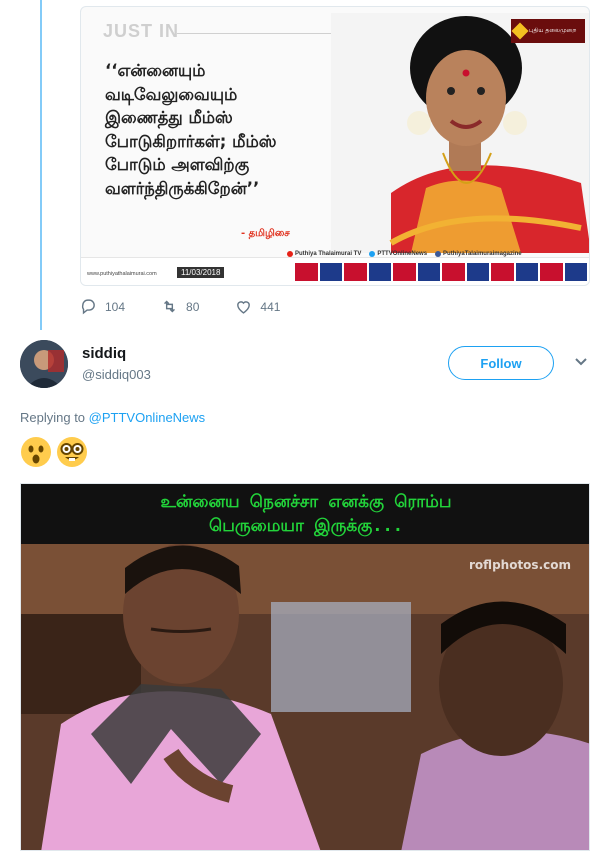 The height and width of the screenshot is (863, 600). Describe the element at coordinates (169, 306) in the screenshot. I see `retweet-icon` at that location.